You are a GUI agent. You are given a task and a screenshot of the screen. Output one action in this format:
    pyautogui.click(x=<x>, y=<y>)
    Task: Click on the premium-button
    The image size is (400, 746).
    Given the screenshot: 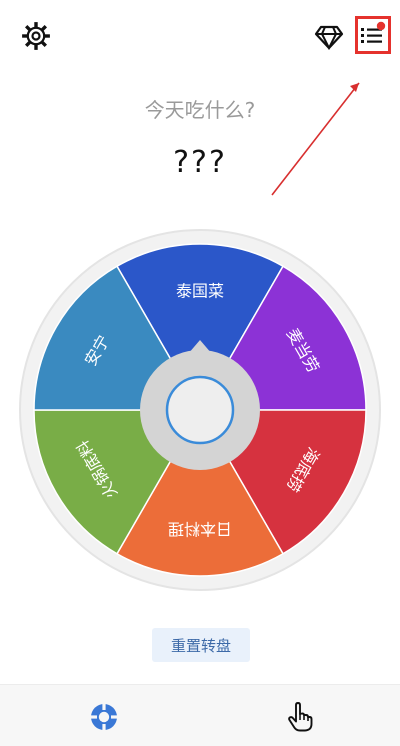 What is the action you would take?
    pyautogui.click(x=329, y=37)
    